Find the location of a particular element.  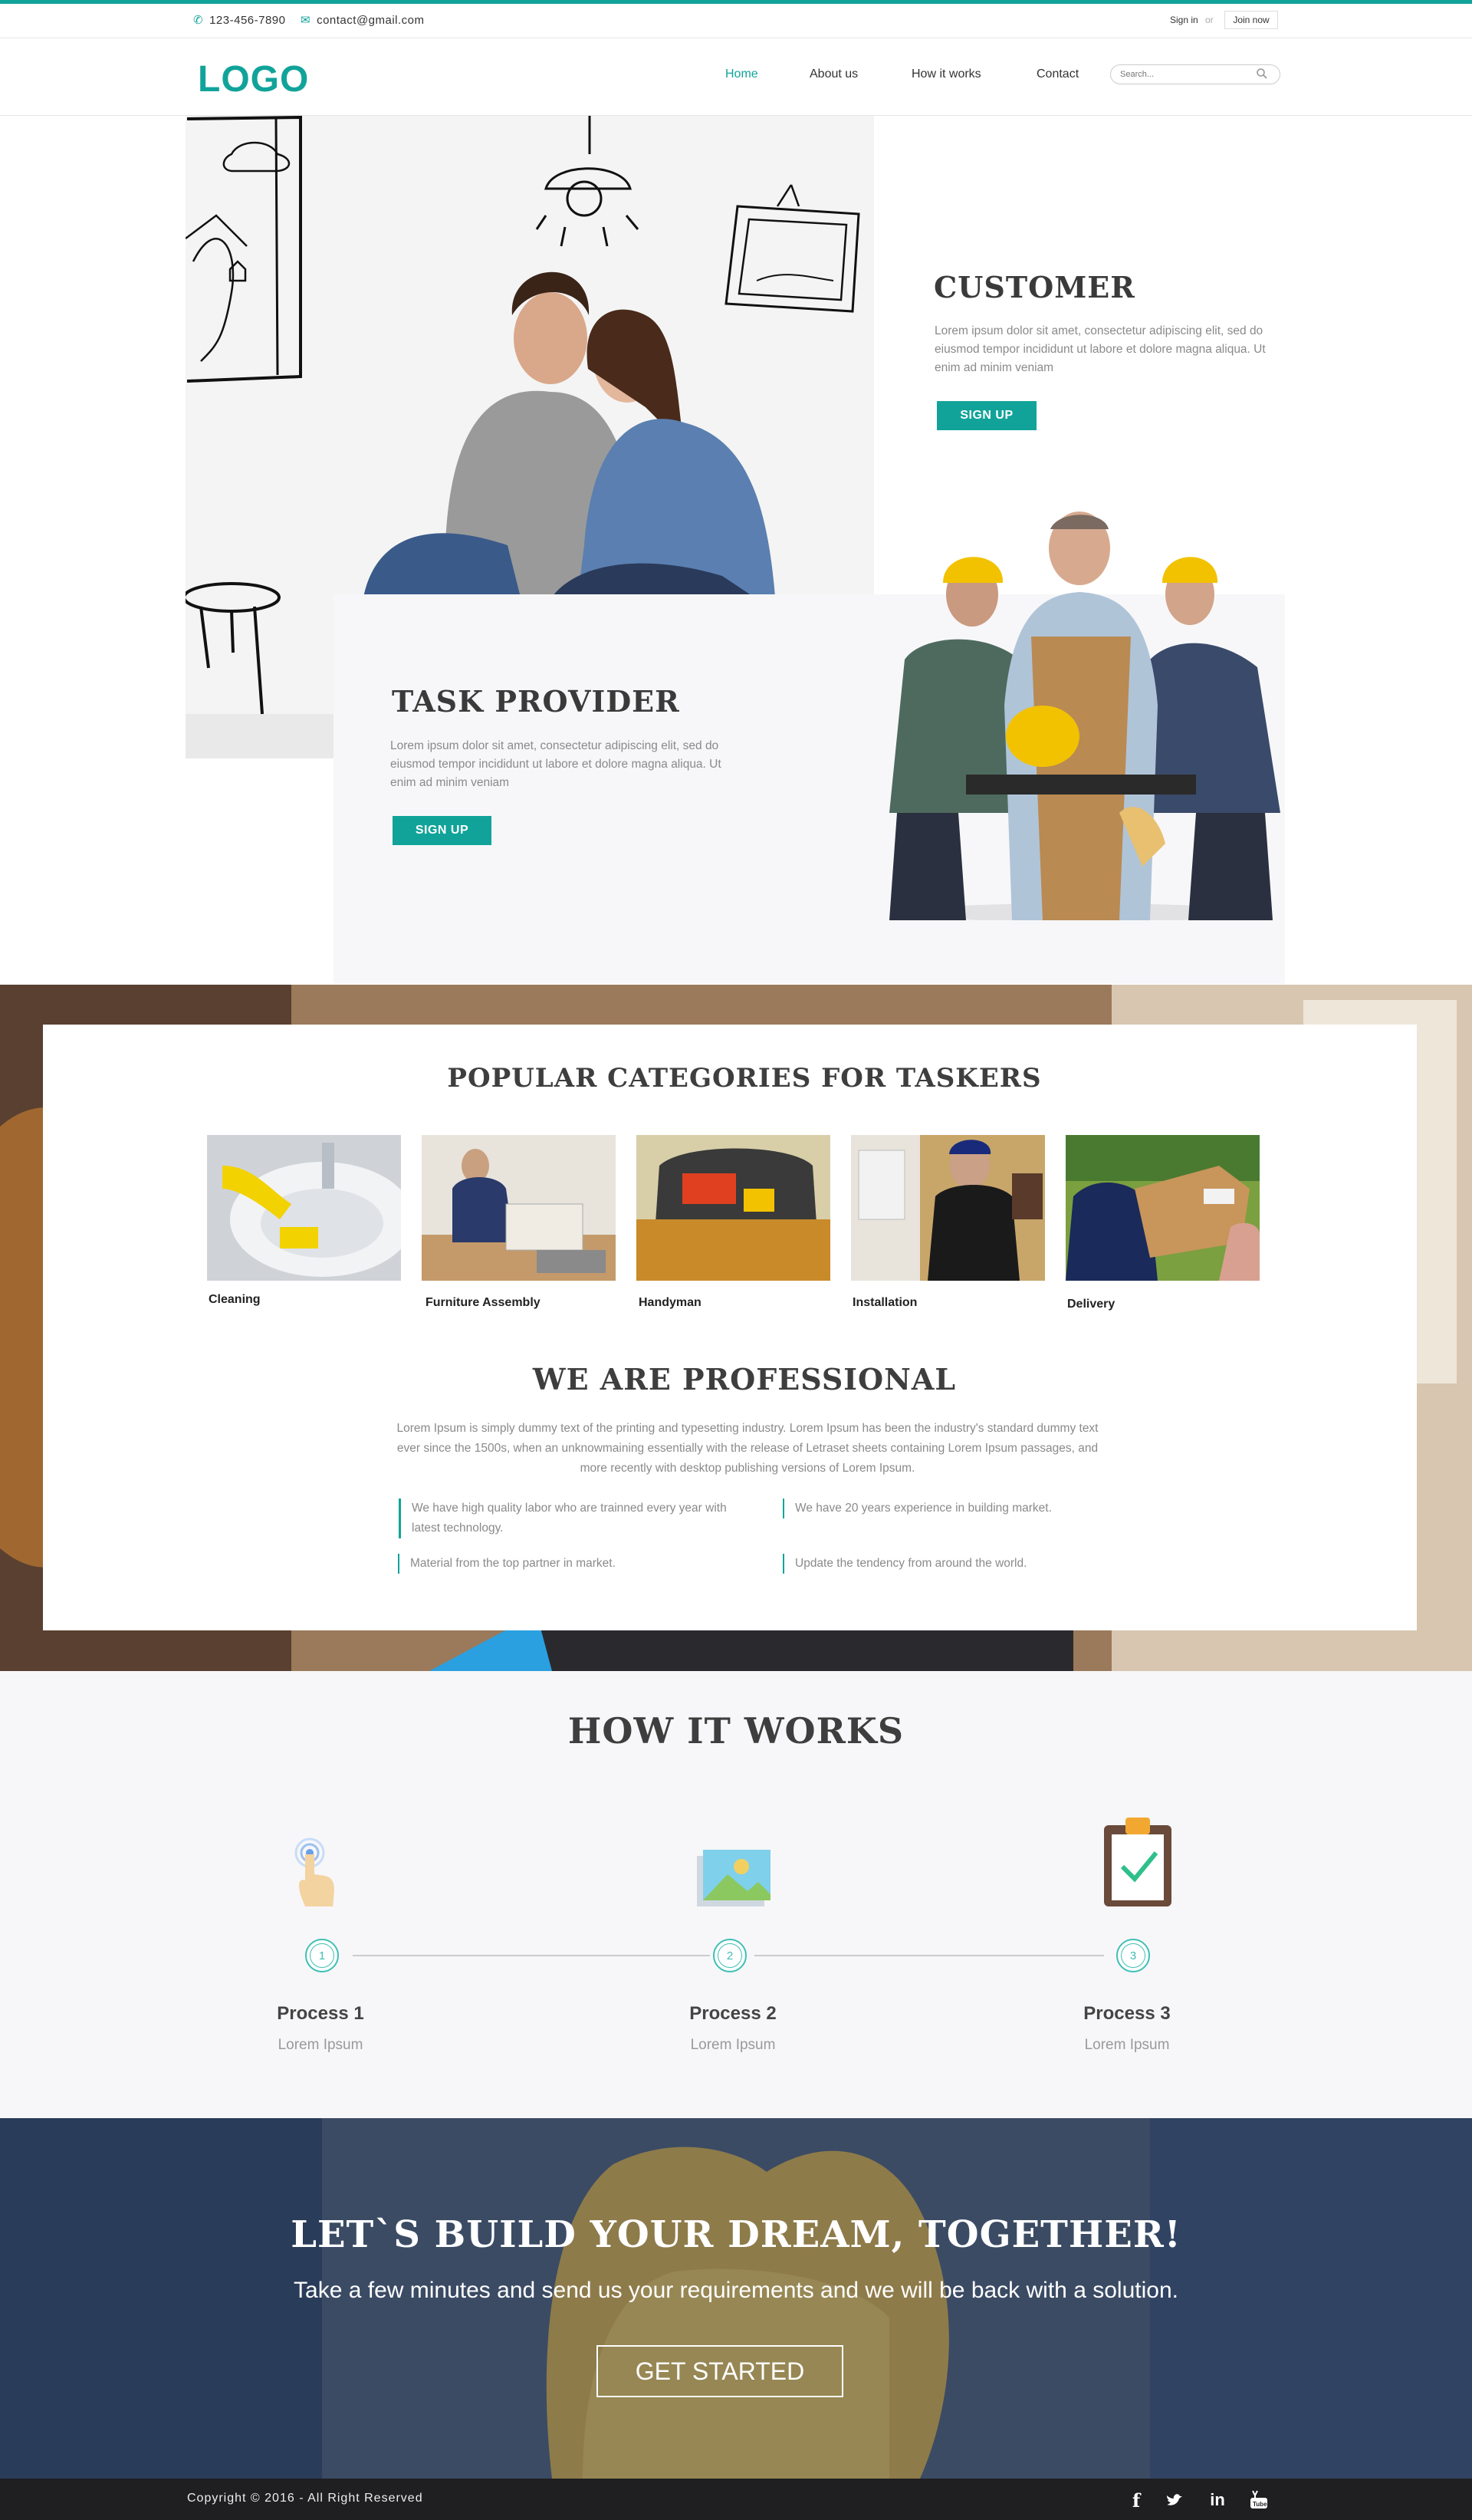

process-1-step-marker: 1 is located at coordinates (322, 1955).